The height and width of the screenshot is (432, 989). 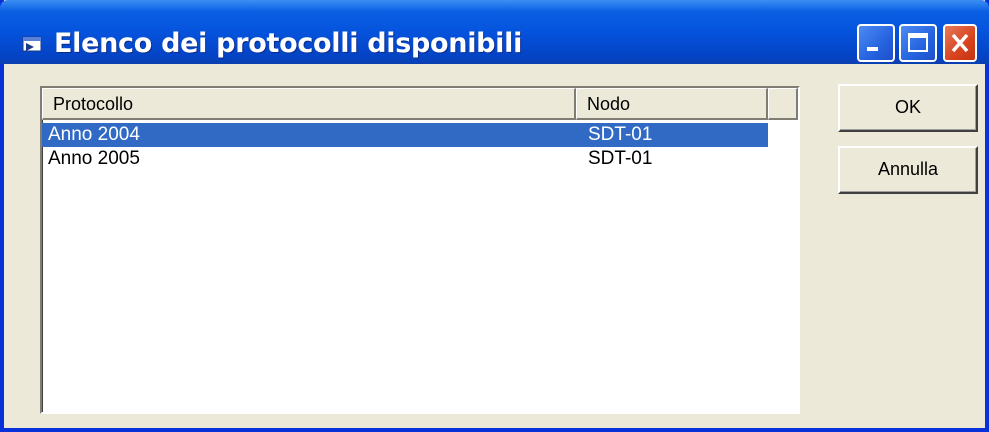 I want to click on ok-button: OK, so click(x=908, y=108).